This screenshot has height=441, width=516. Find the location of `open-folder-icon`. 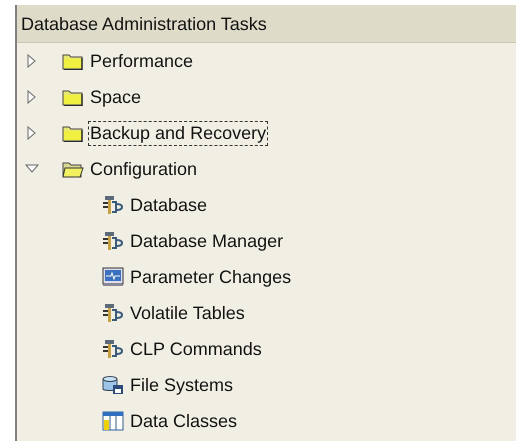

open-folder-icon is located at coordinates (73, 169).